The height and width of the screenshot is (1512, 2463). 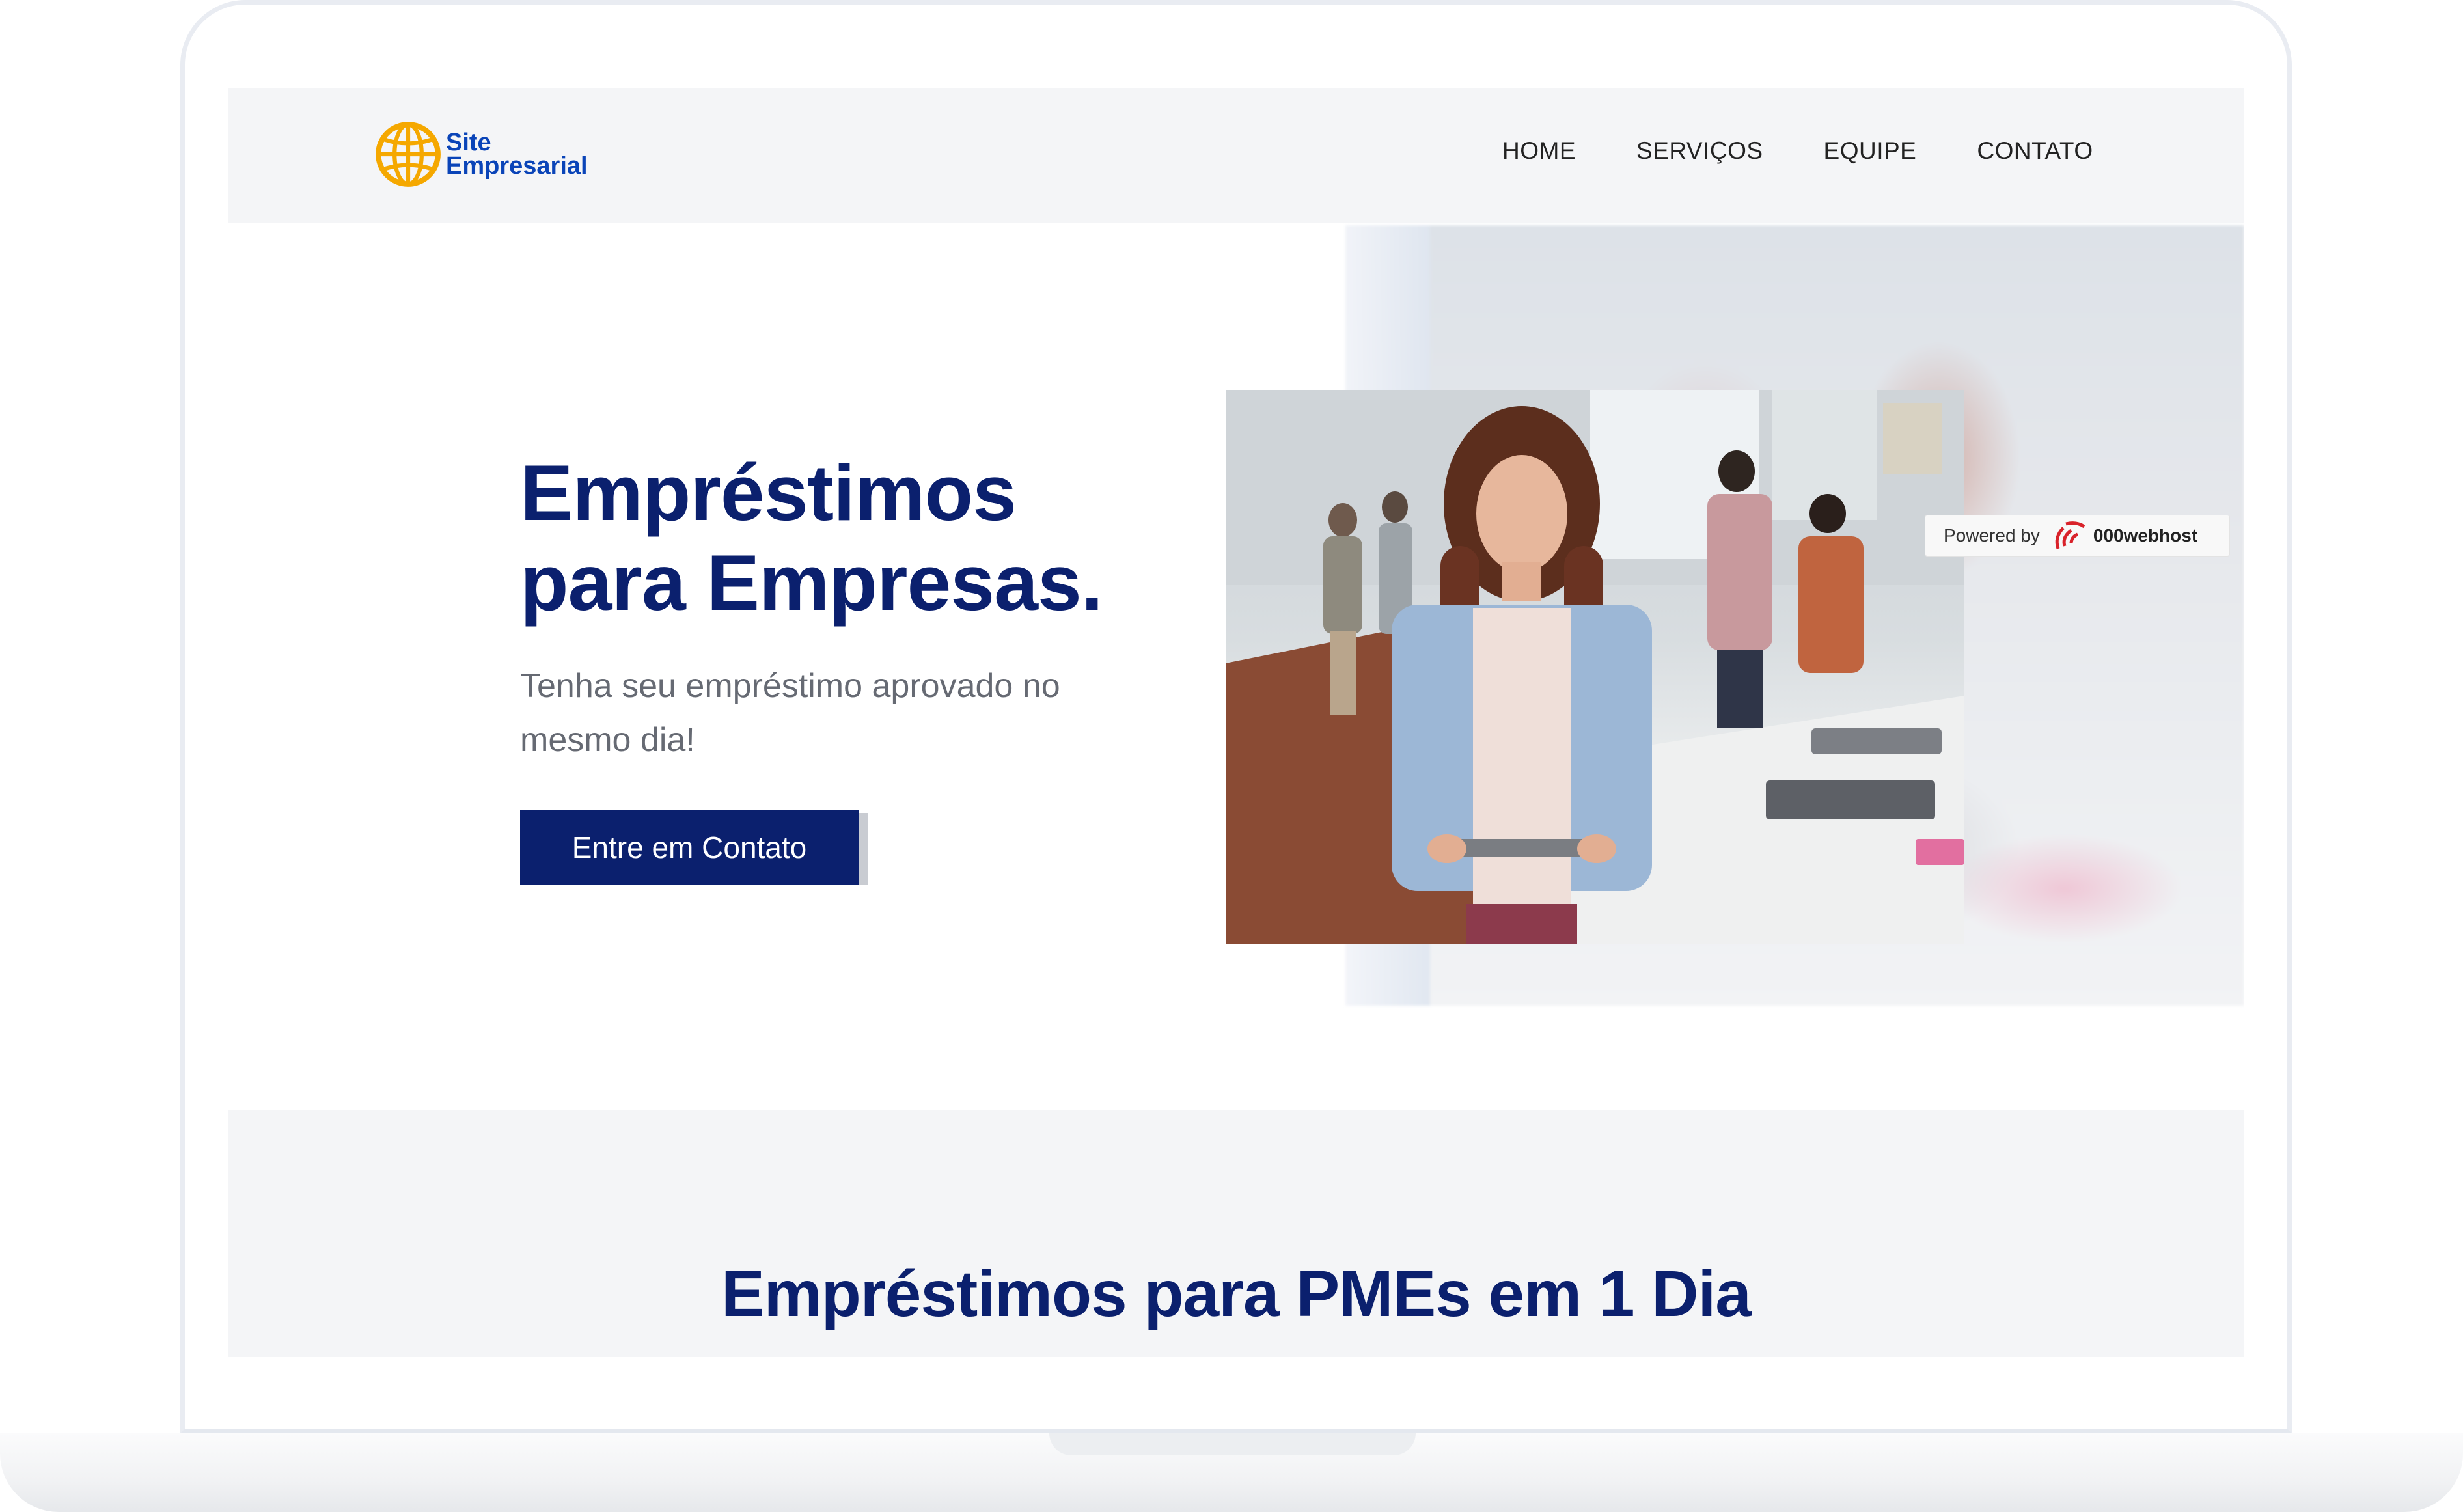 What do you see at coordinates (790, 686) in the screenshot?
I see `hero-subtitle-line-1: Tenha seu empréstimo aprovado no` at bounding box center [790, 686].